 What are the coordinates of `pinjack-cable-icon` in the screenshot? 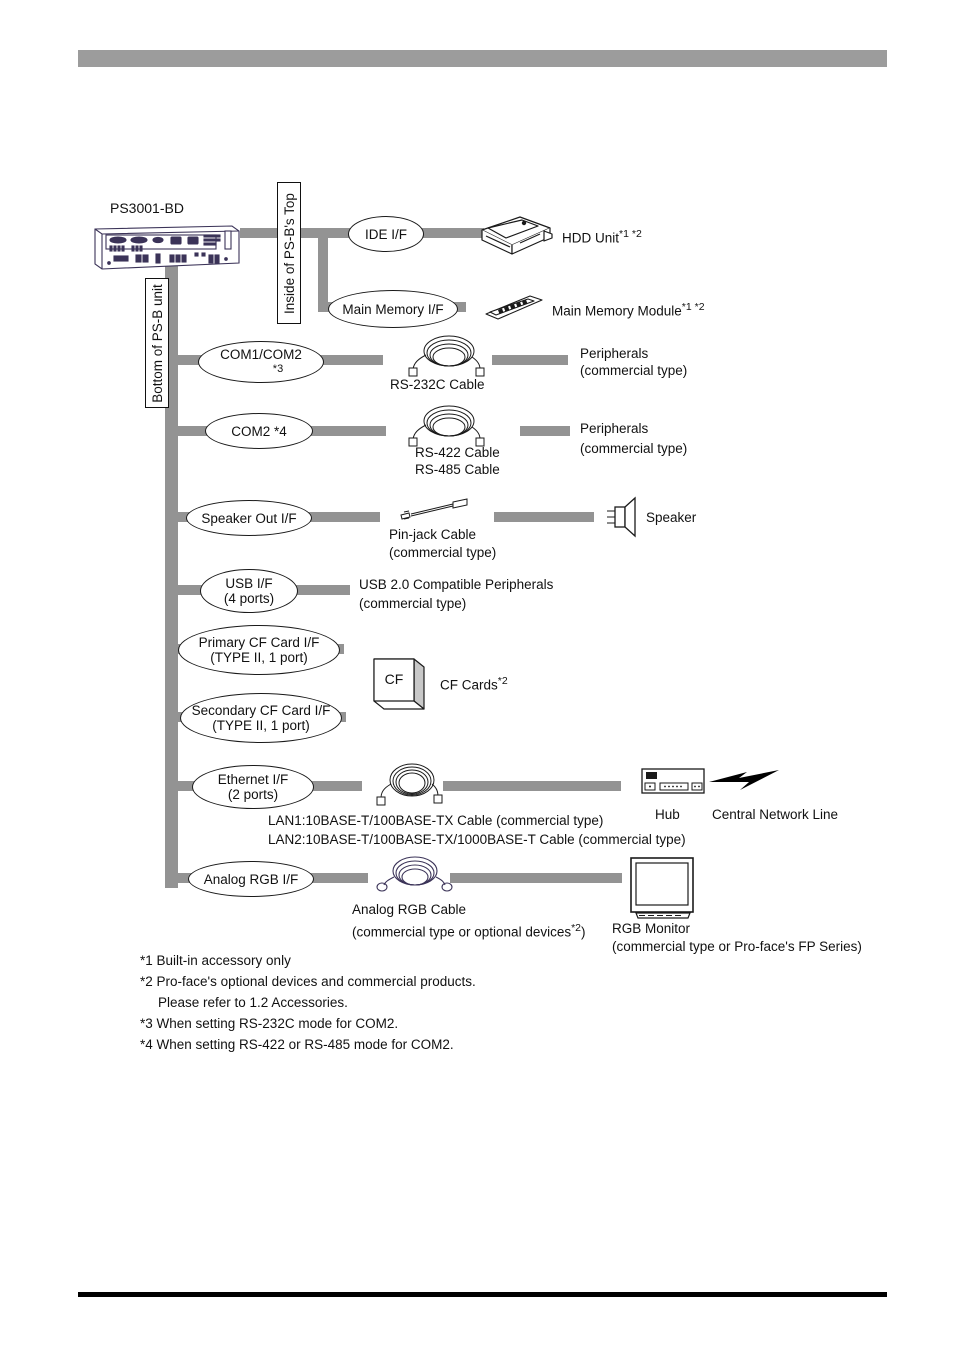 It's located at (435, 510).